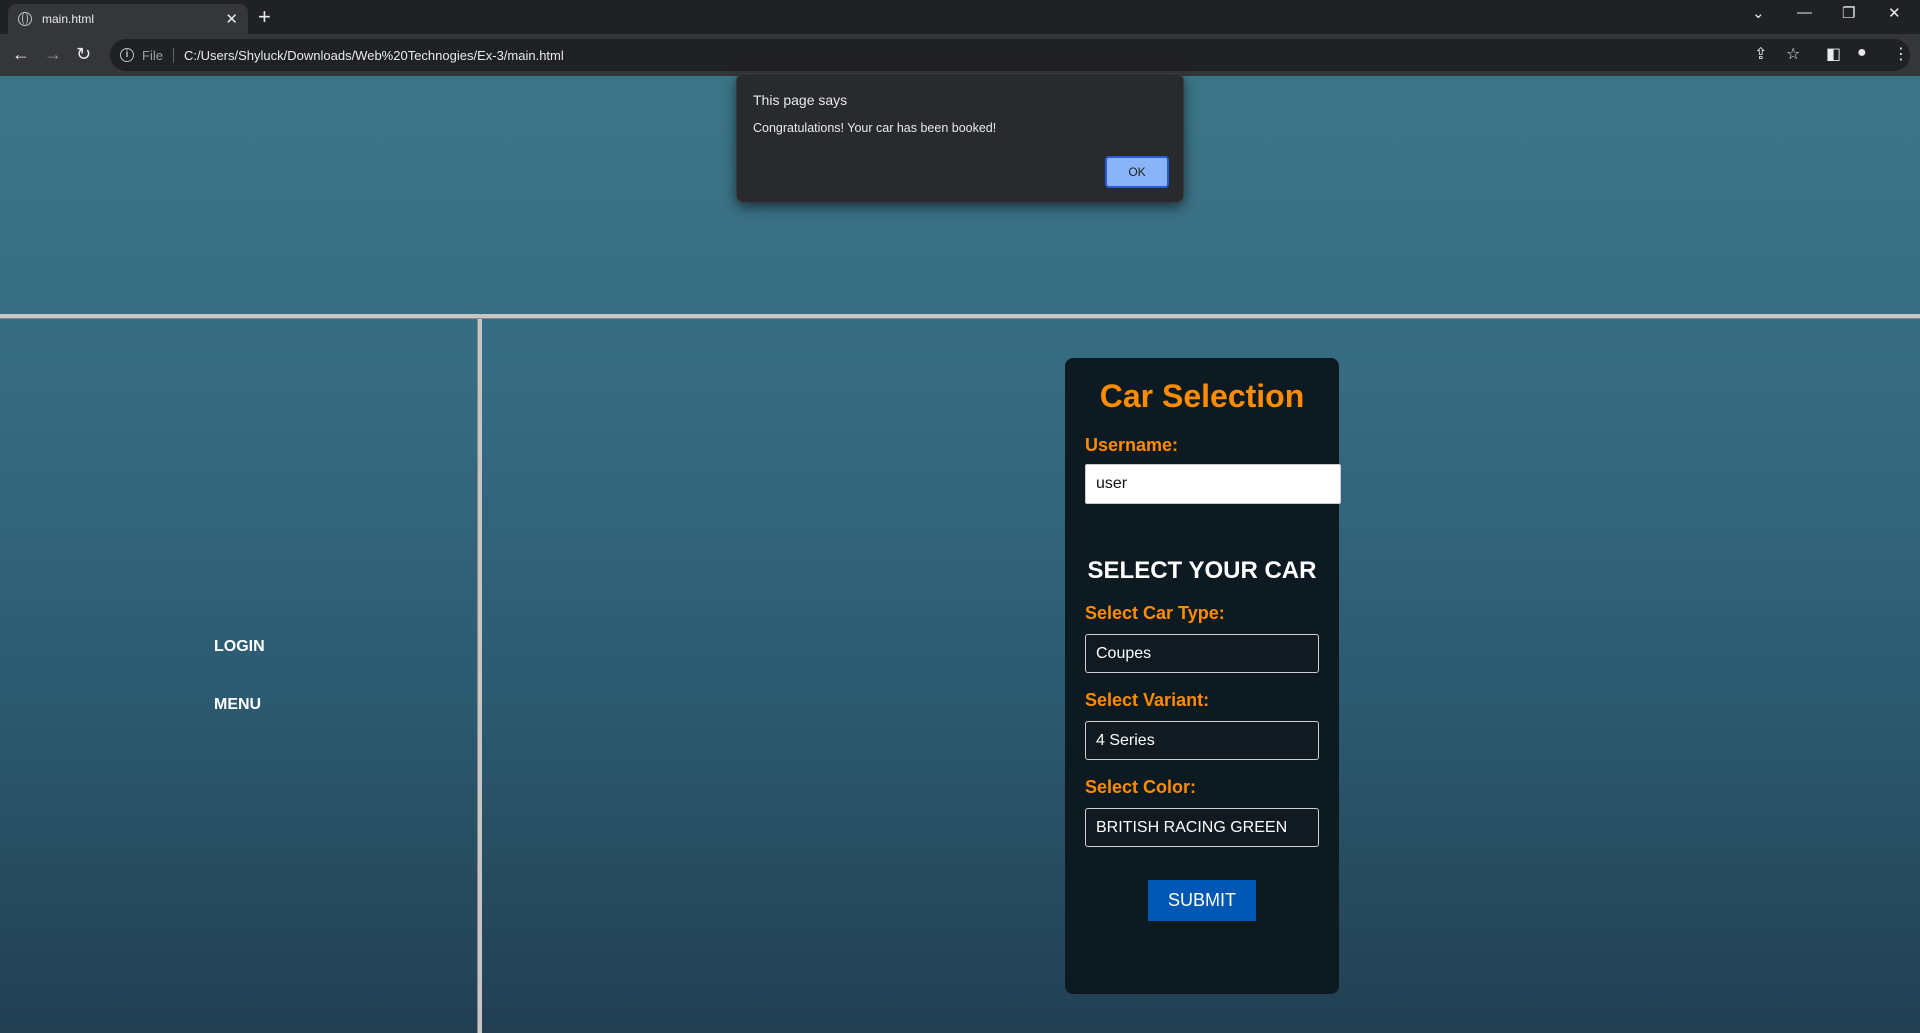 The width and height of the screenshot is (1920, 1033). What do you see at coordinates (83, 54) in the screenshot?
I see `reload-icon: ↻` at bounding box center [83, 54].